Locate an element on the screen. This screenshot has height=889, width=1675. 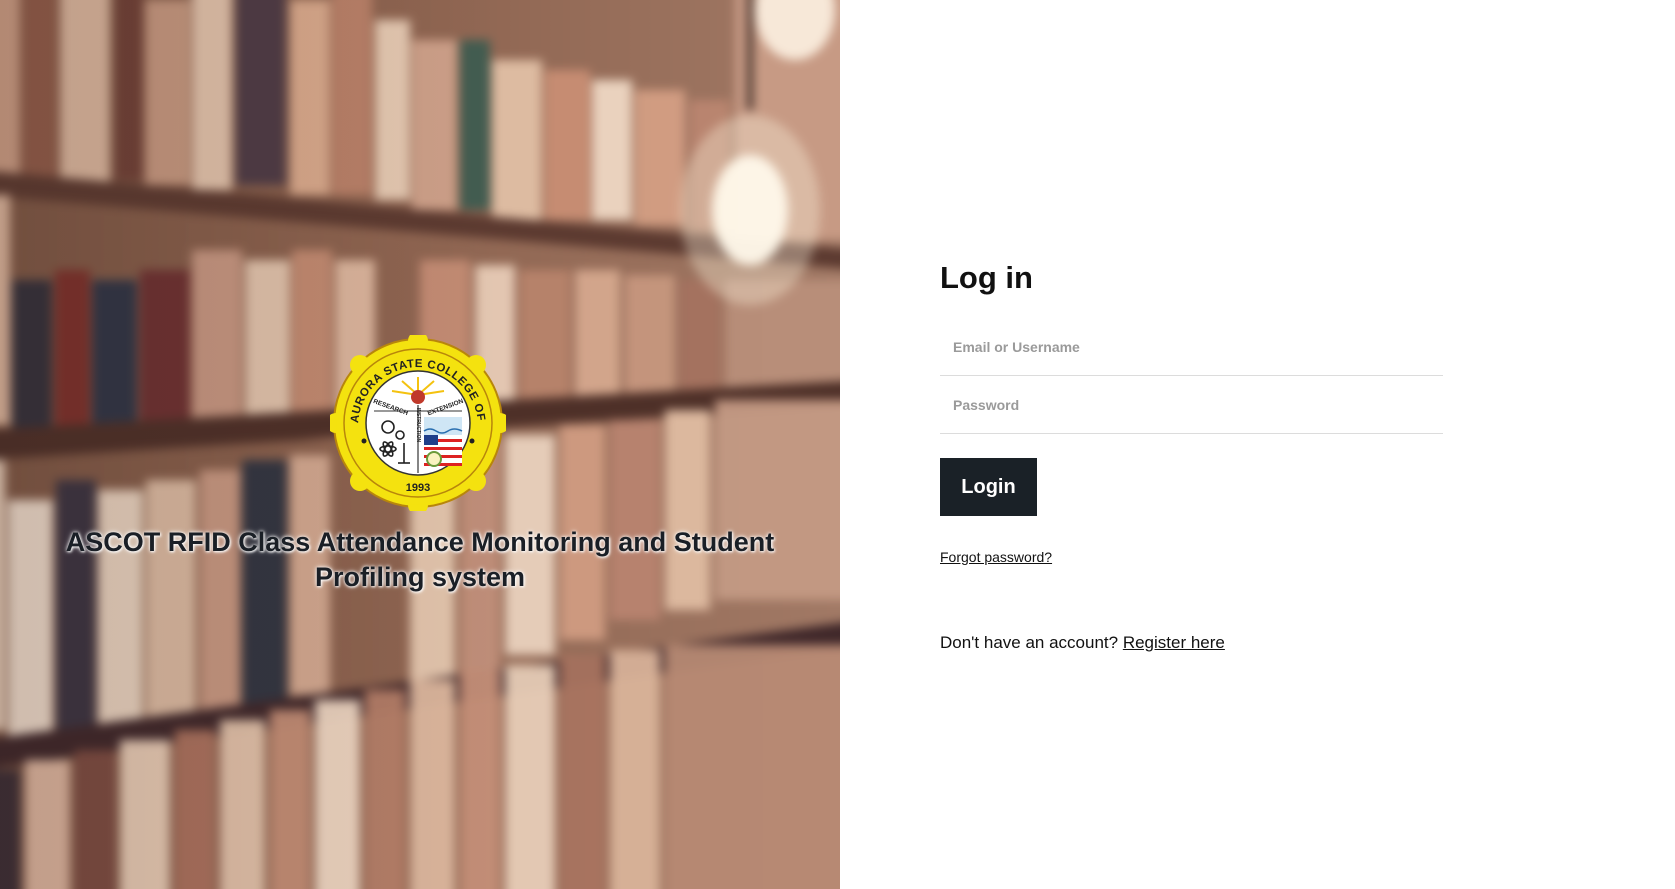
forgot-password-link: Forgot password? is located at coordinates (996, 557).